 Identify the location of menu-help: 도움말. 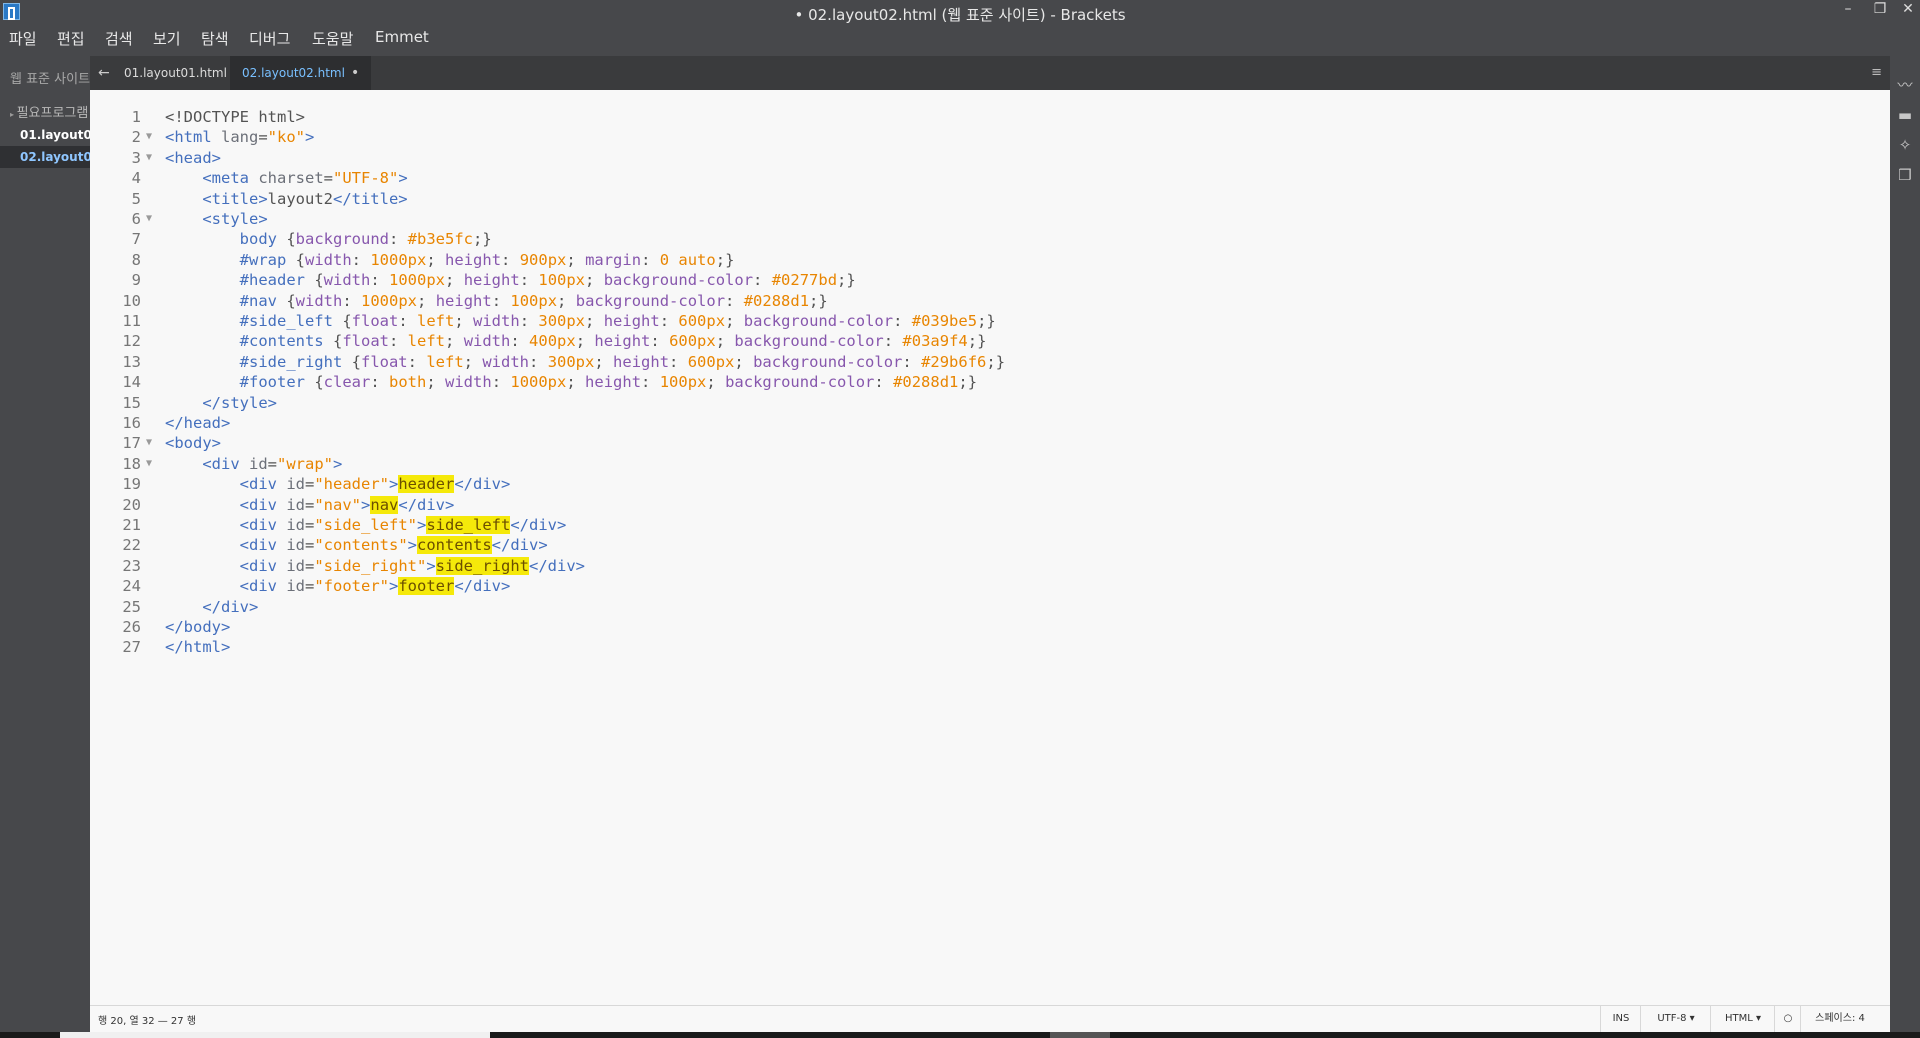
(332, 38).